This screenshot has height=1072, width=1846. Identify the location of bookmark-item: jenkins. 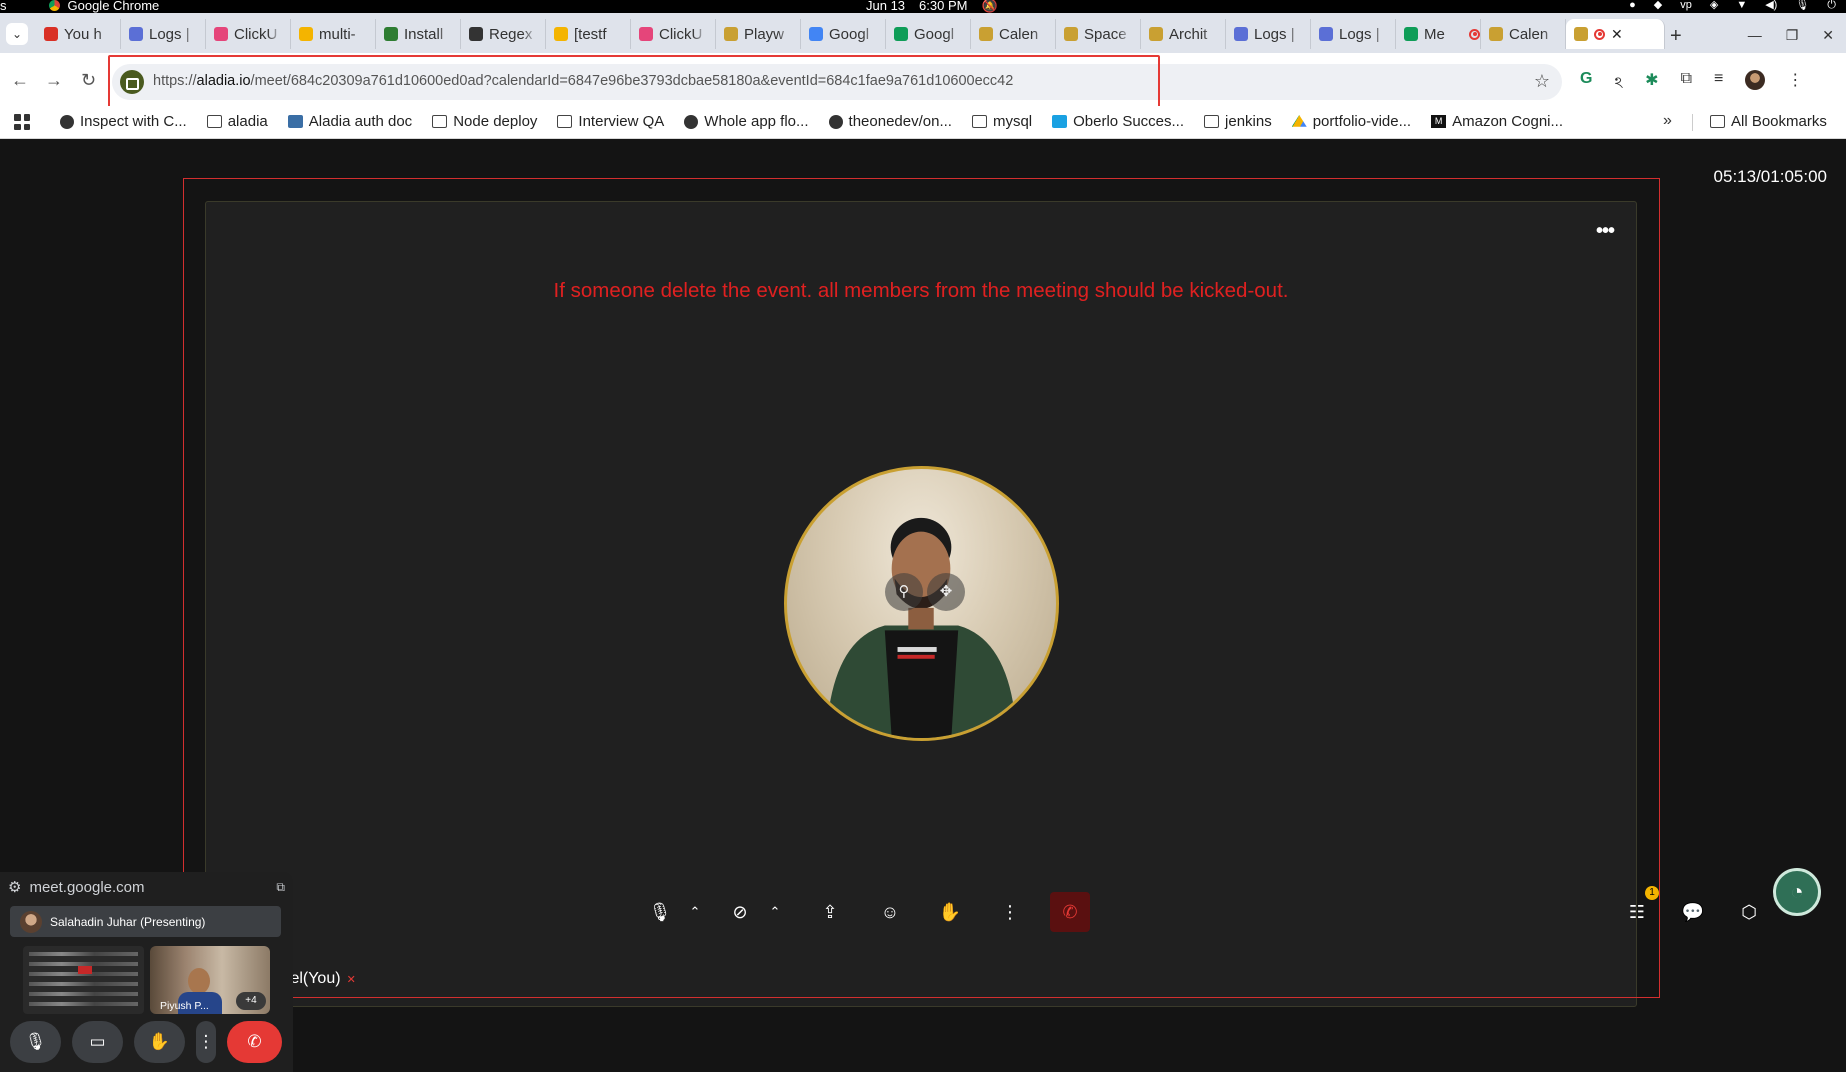
(1238, 121).